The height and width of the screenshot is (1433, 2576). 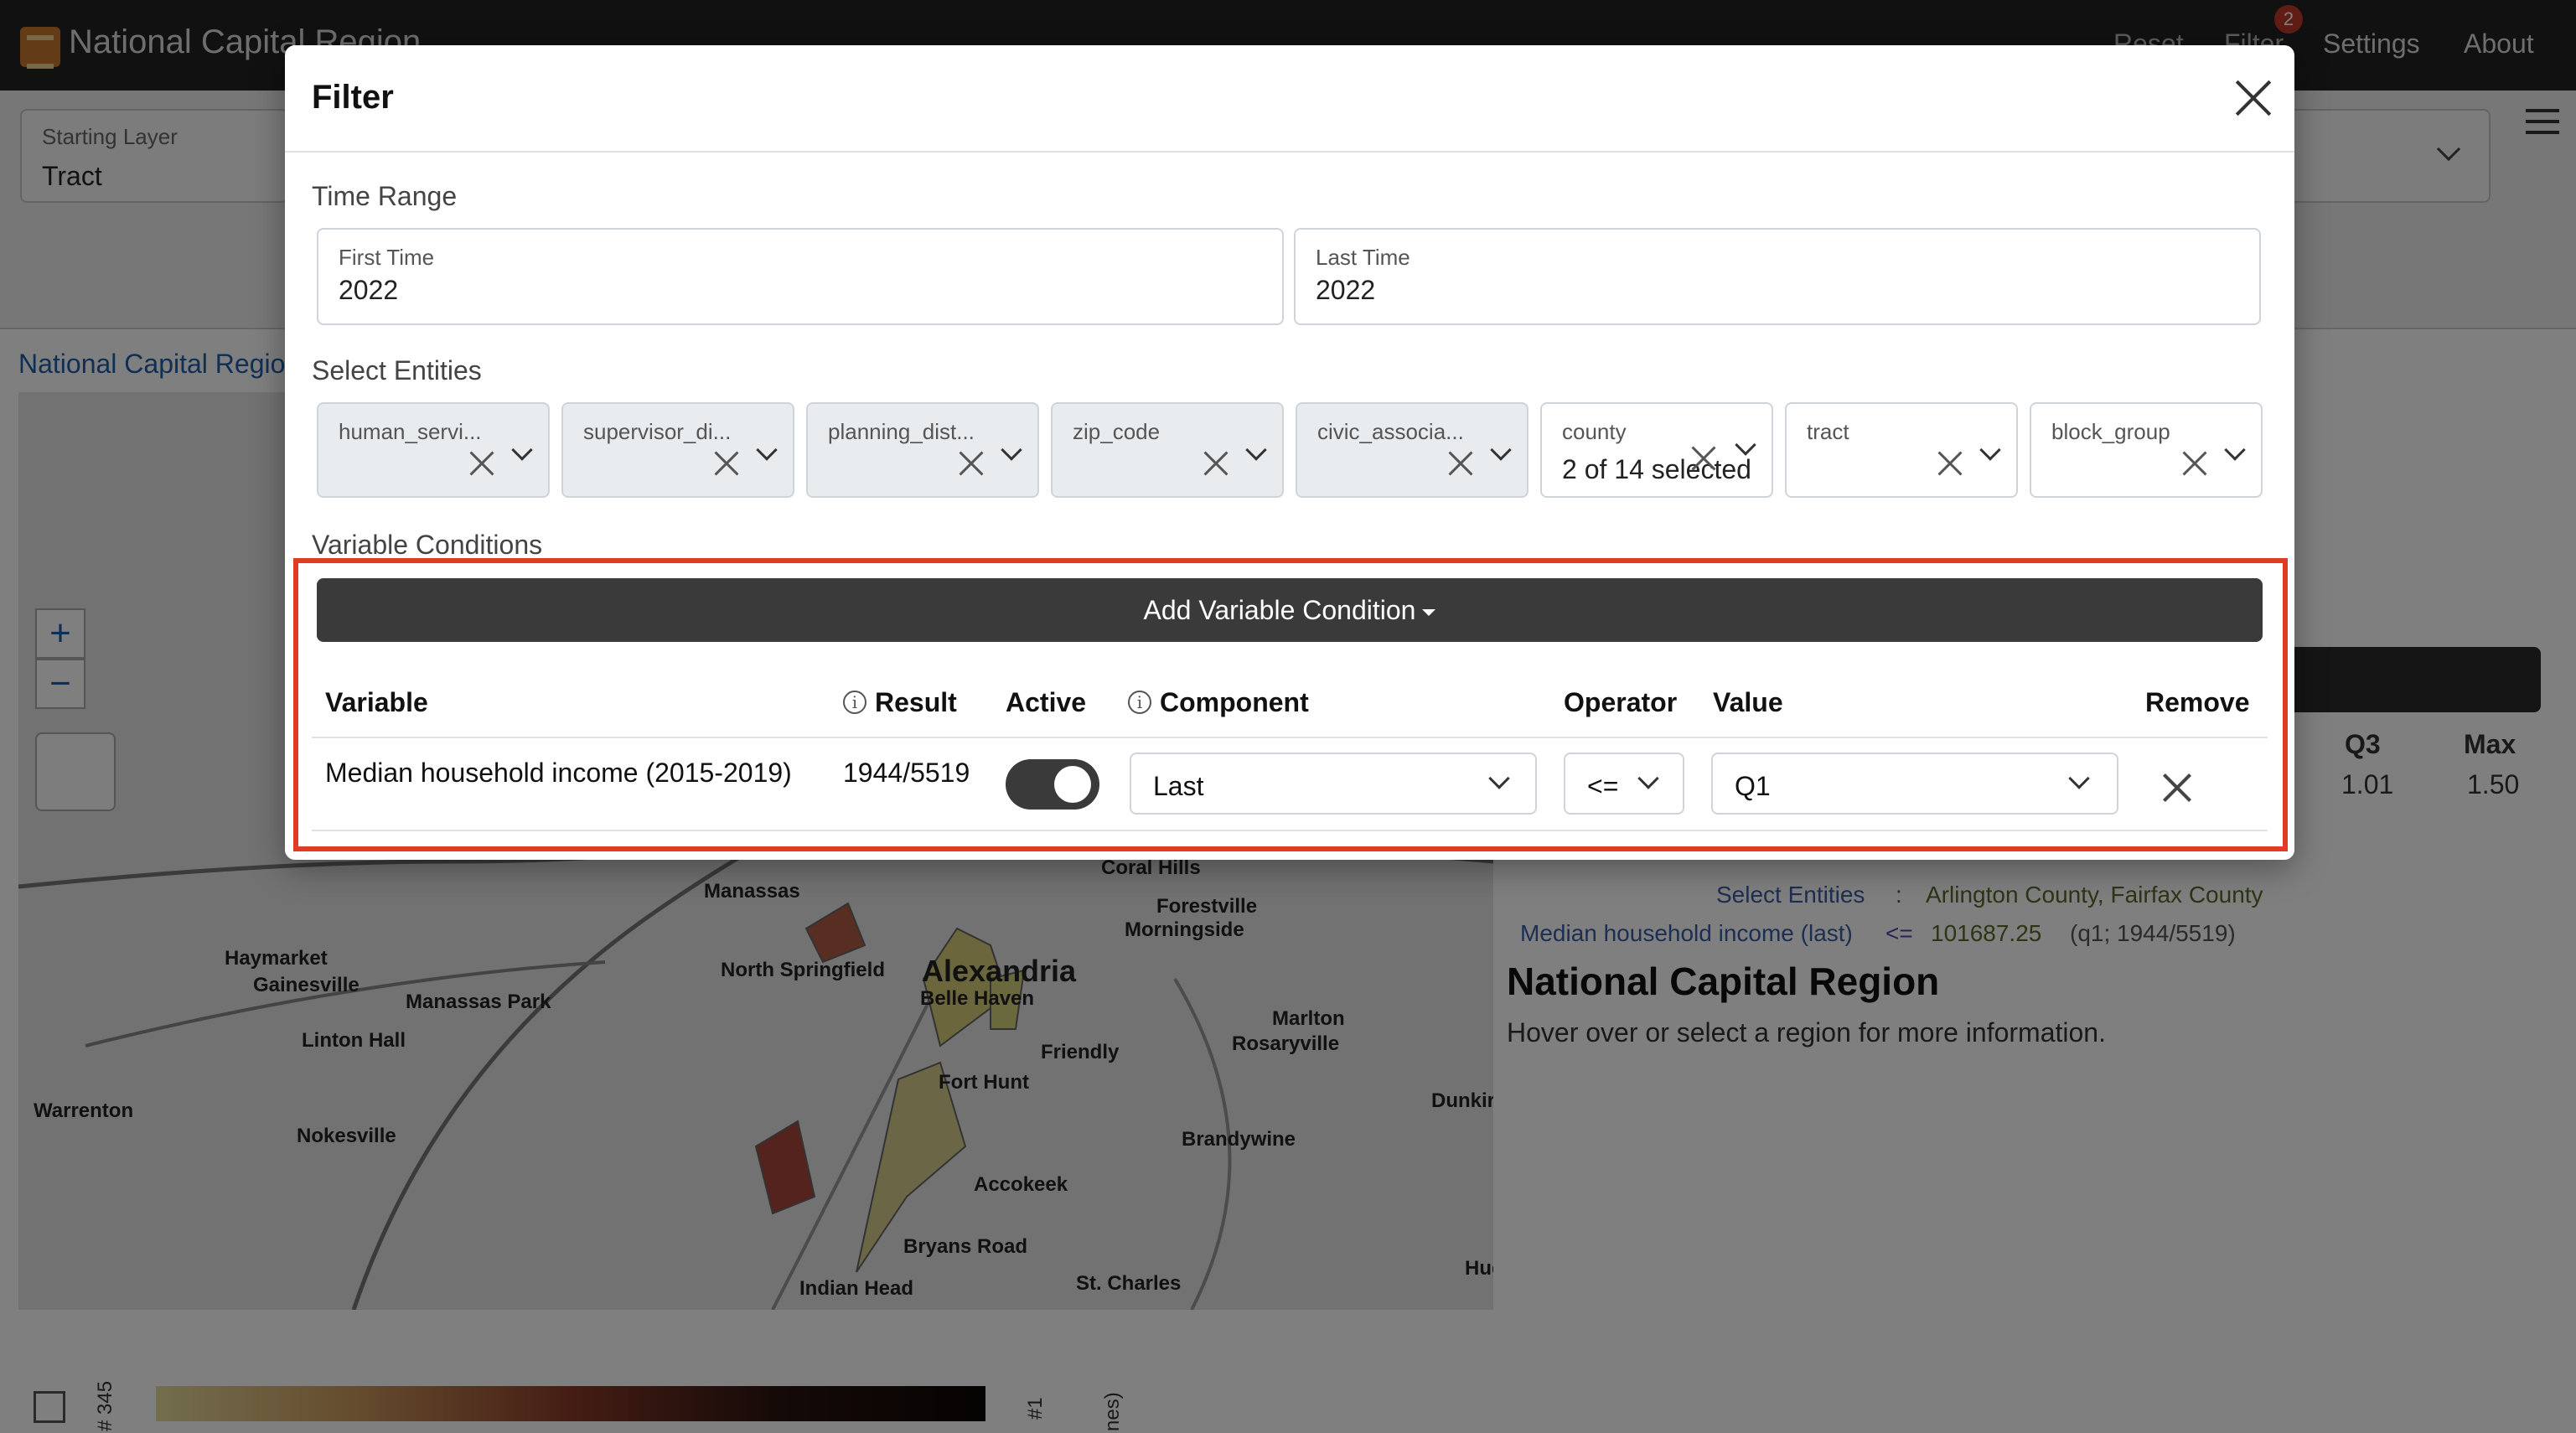 I want to click on entity-select-county: county 2 of 14 selected, so click(x=1656, y=450).